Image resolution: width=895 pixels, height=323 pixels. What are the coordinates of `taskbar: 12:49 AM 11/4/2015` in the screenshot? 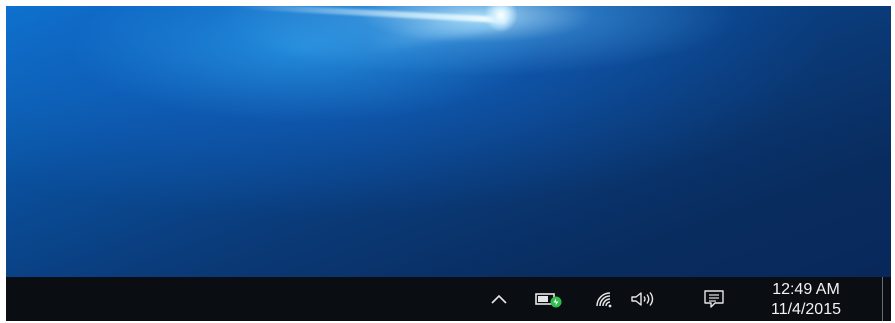 It's located at (448, 299).